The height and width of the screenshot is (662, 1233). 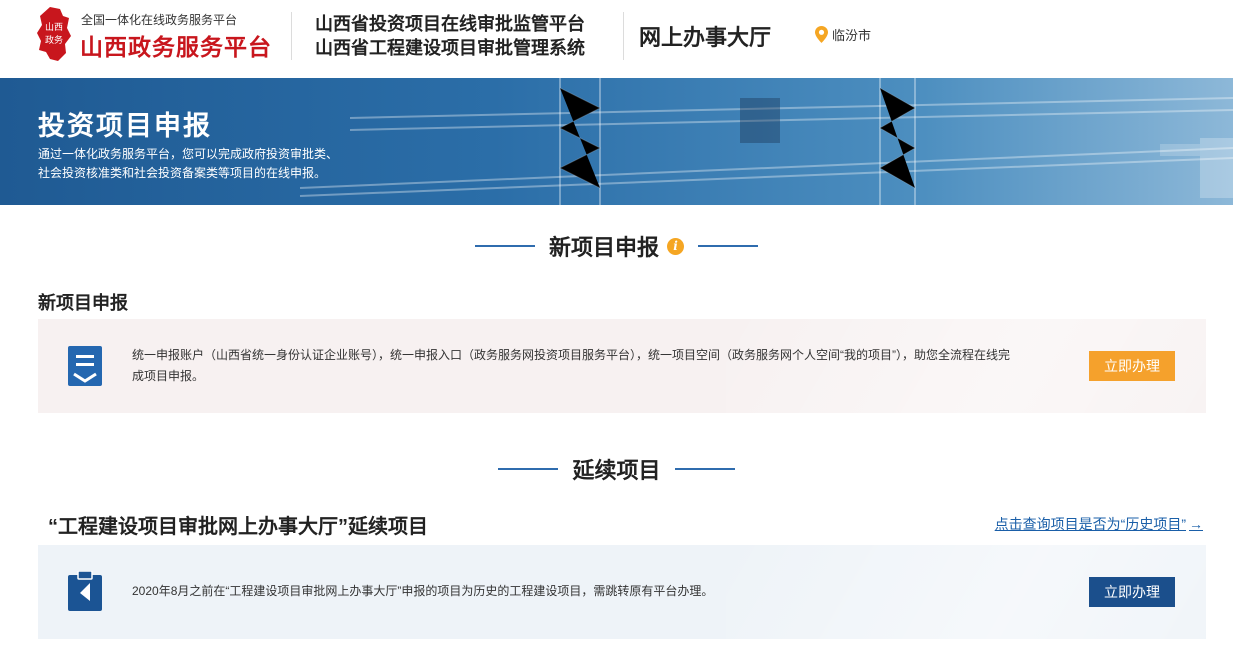 I want to click on banner-title: 投资项目申报, so click(x=125, y=126).